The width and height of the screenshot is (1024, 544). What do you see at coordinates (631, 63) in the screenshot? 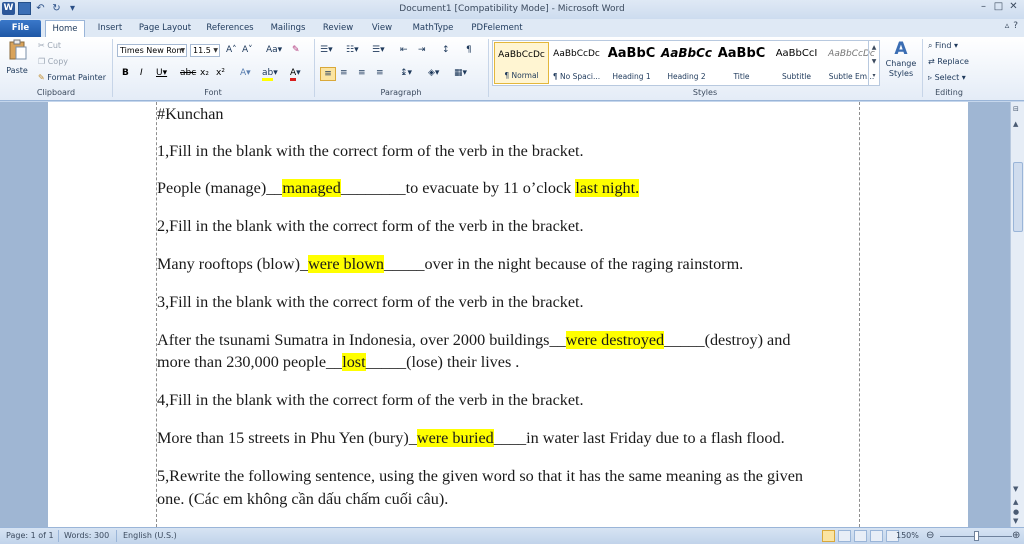
I see `style-heading-1: AaBbC Heading 1` at bounding box center [631, 63].